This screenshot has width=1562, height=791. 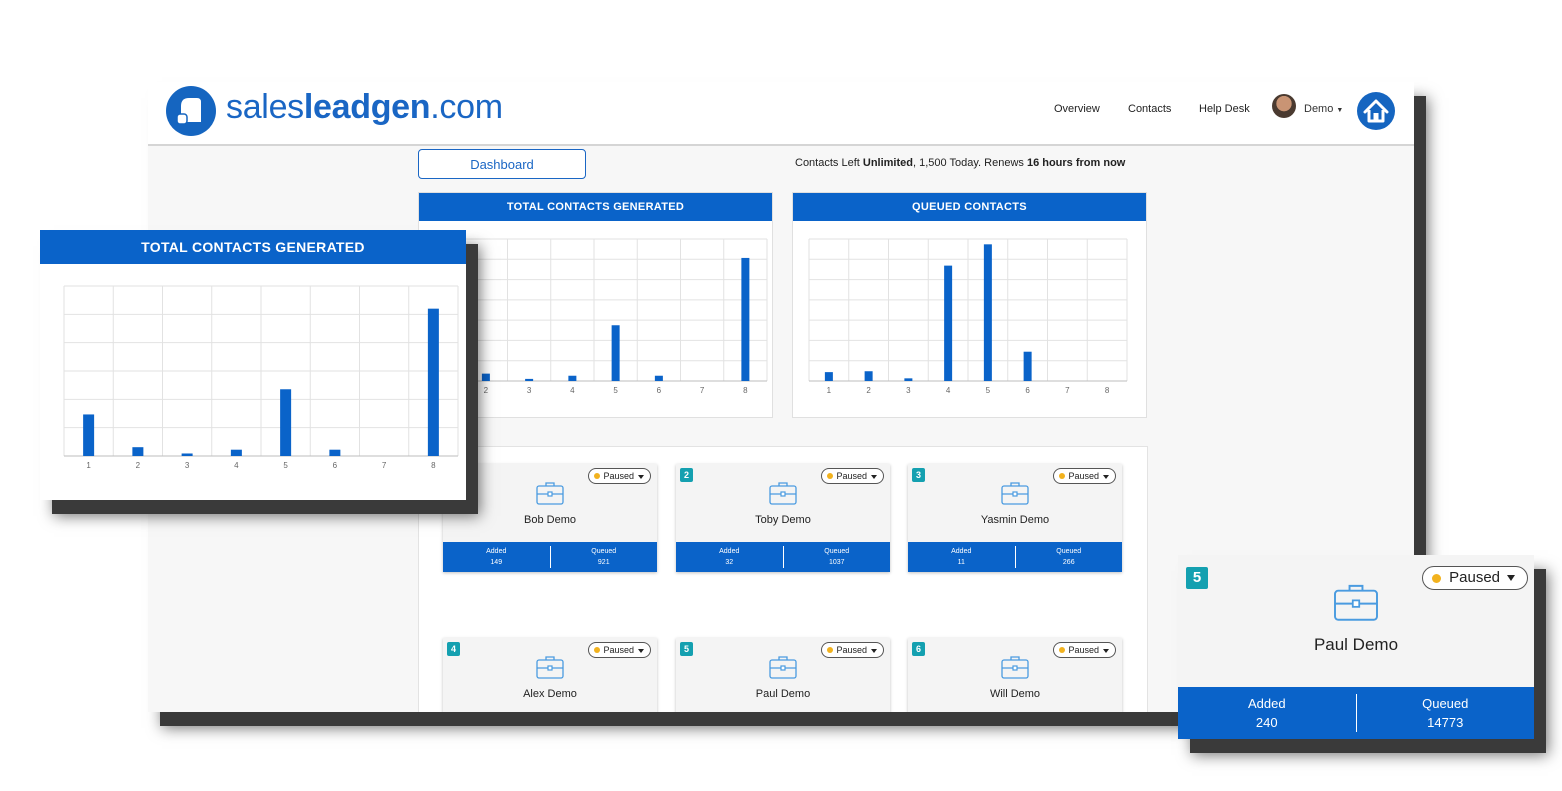 What do you see at coordinates (1076, 163) in the screenshot?
I see `quota-renews: 16 hours from now` at bounding box center [1076, 163].